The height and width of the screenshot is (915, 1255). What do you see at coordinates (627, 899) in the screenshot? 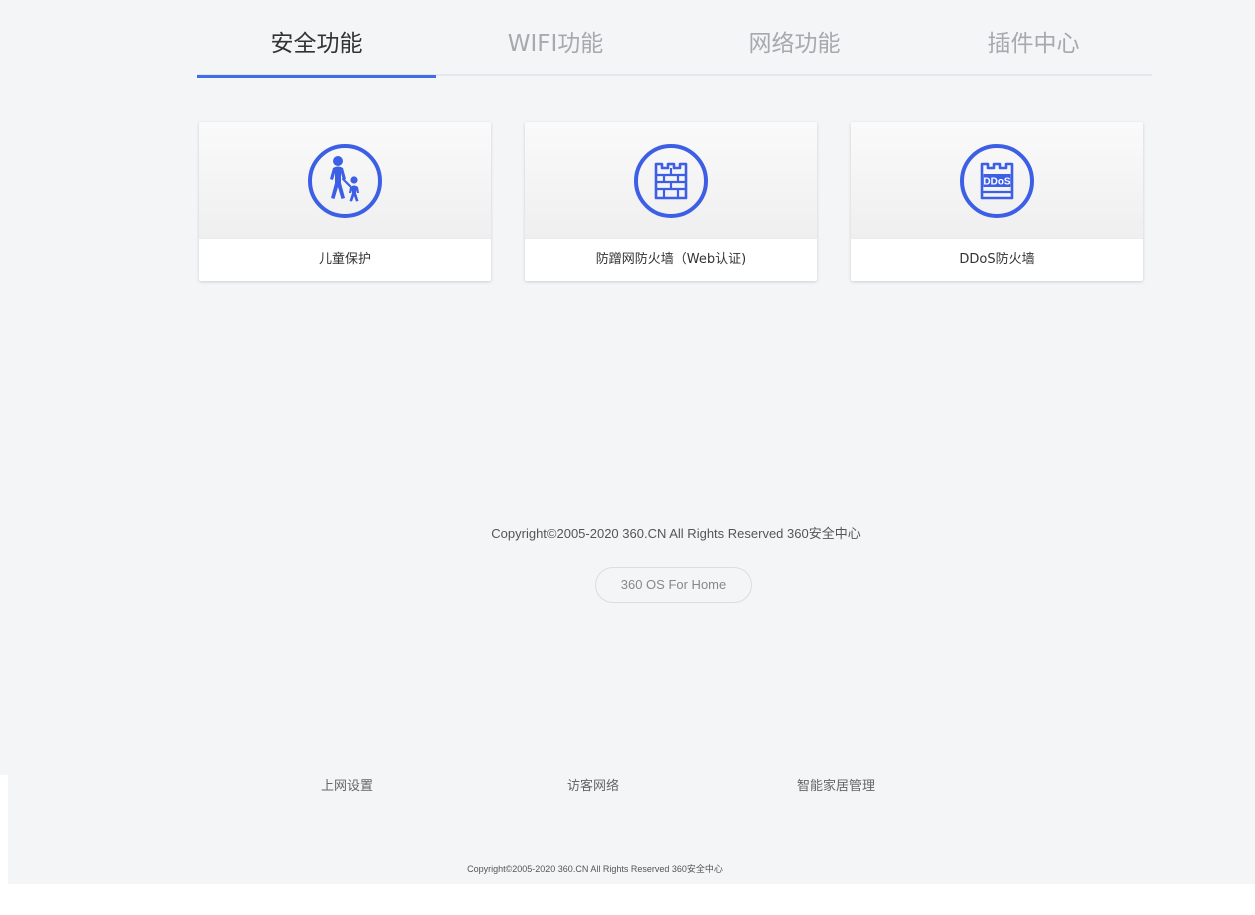
I see `bottom-edge-strip` at bounding box center [627, 899].